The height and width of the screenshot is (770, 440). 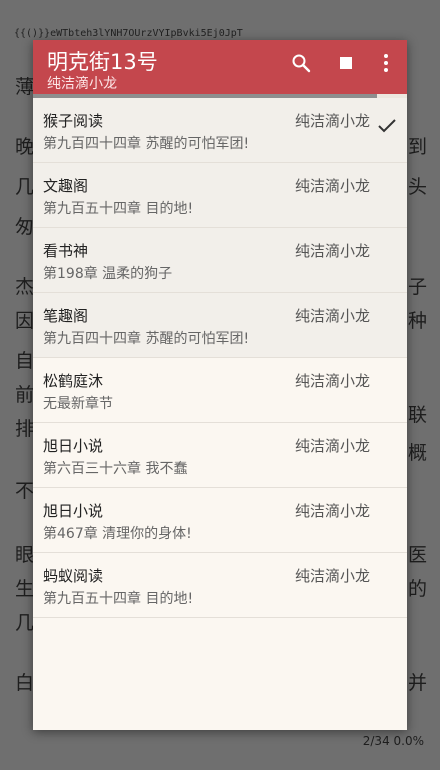 What do you see at coordinates (66, 251) in the screenshot?
I see `source-name: 看书神` at bounding box center [66, 251].